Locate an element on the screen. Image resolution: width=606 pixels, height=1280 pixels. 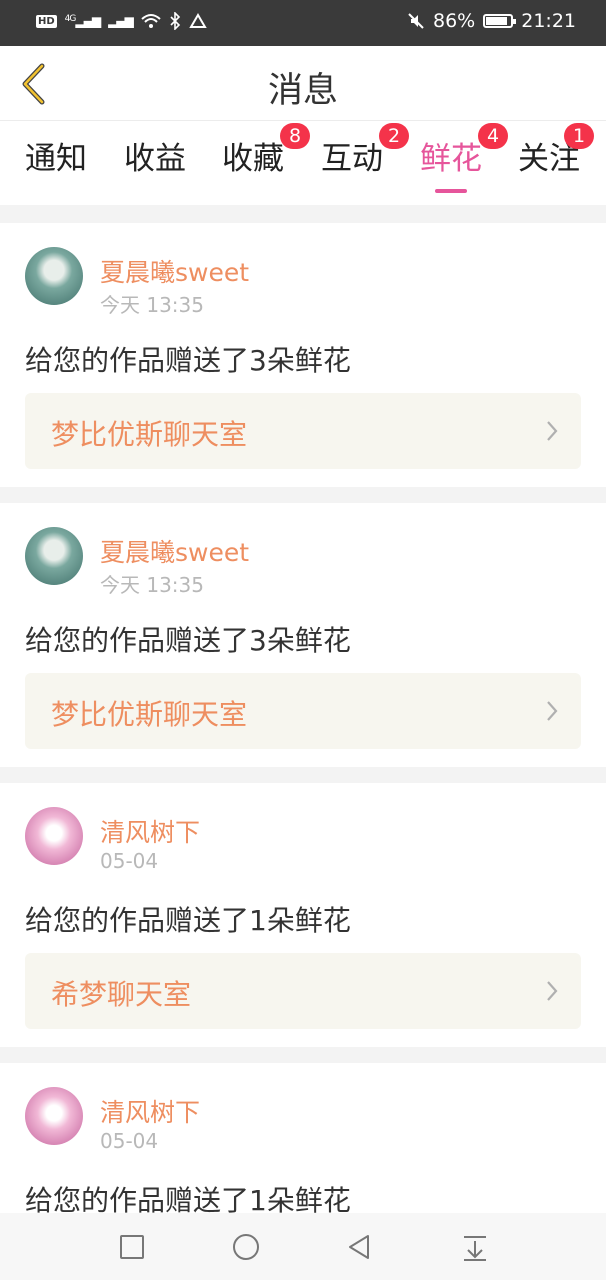
home-icon is located at coordinates (246, 1247).